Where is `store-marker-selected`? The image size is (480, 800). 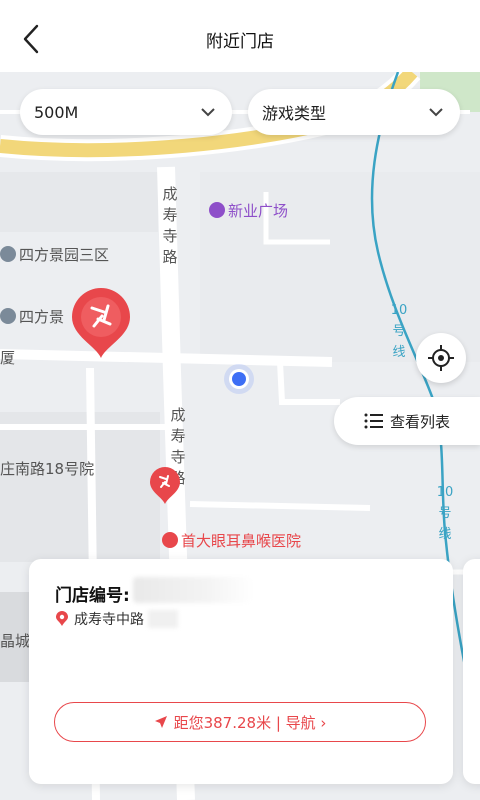
store-marker-selected is located at coordinates (101, 323).